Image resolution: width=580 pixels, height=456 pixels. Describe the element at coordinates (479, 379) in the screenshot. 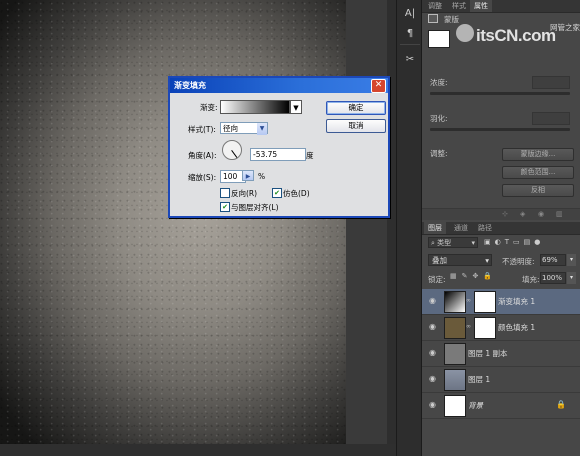

I see `layer-name: 图层 1` at that location.